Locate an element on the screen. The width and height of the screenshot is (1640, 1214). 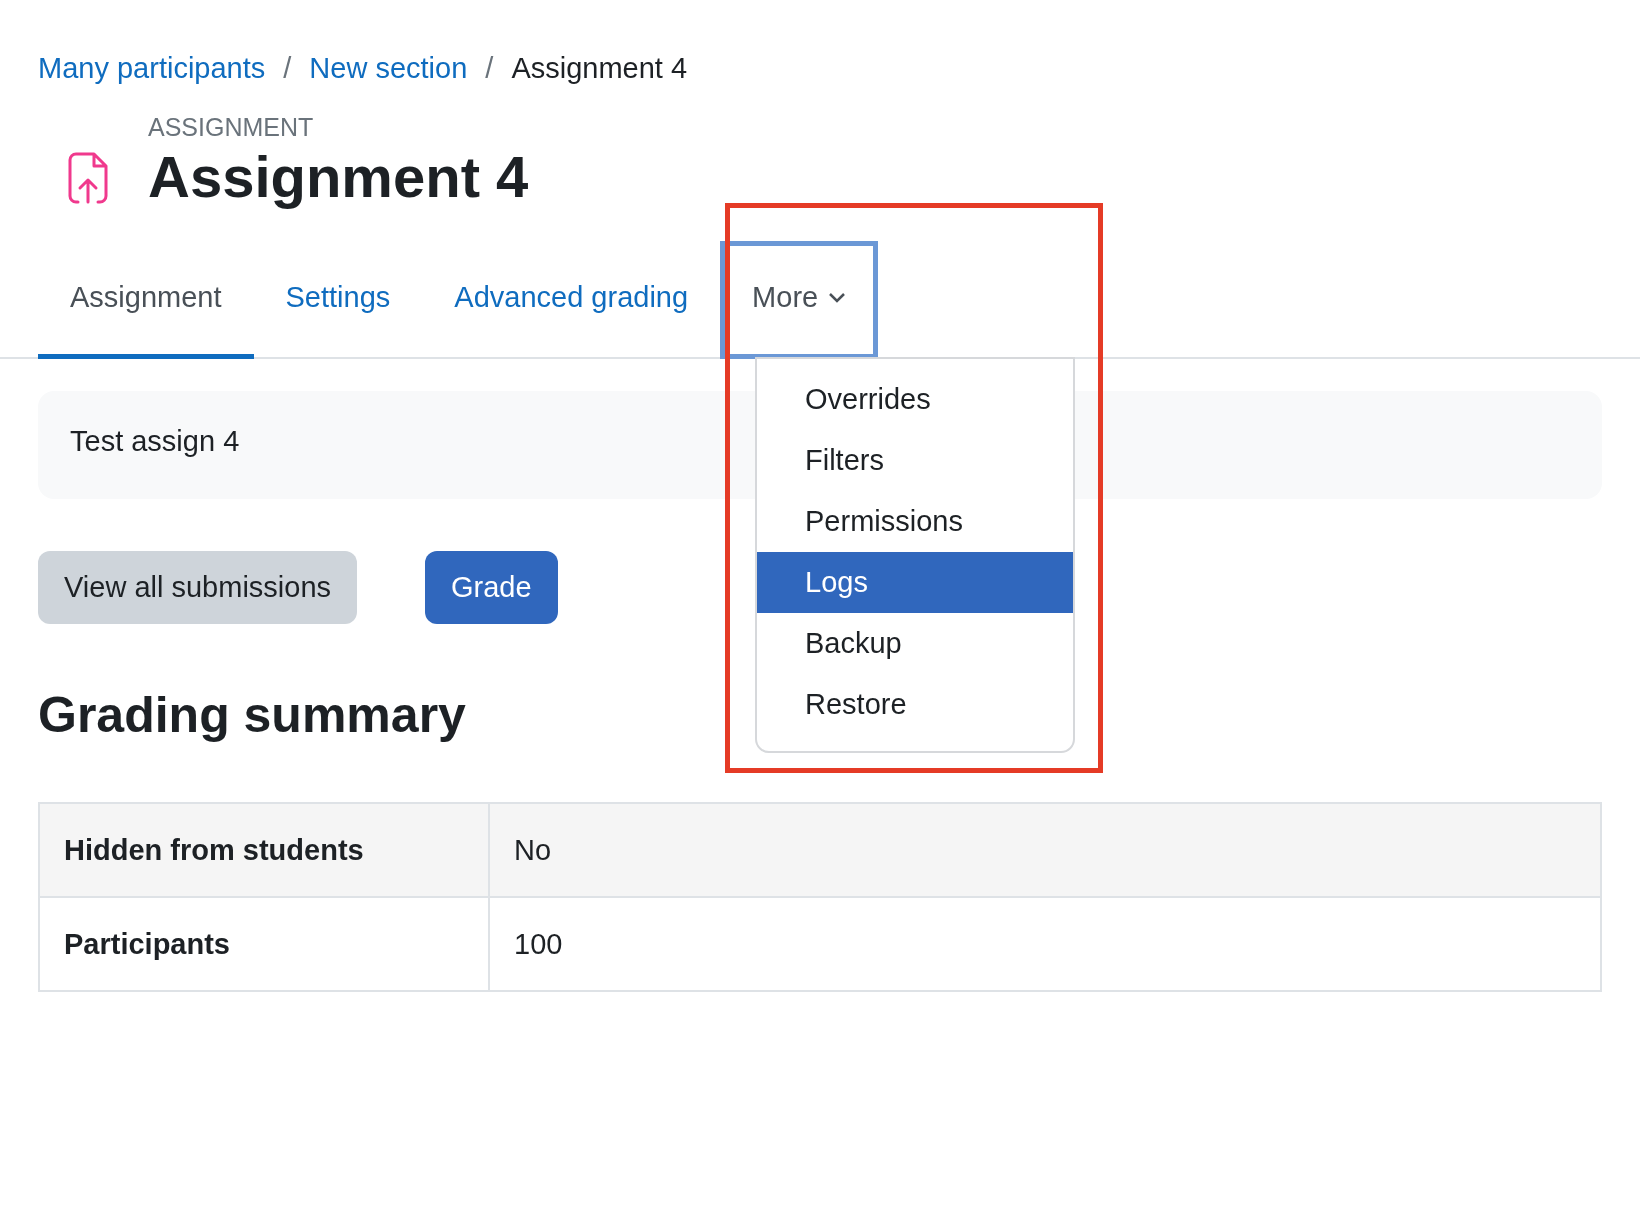
description-text: Test assign 4 is located at coordinates (155, 441).